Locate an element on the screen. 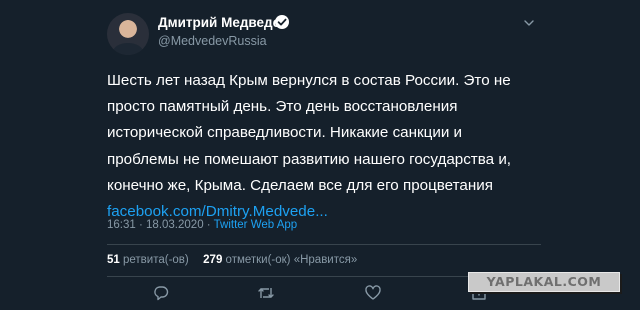 Image resolution: width=640 pixels, height=310 pixels. tweet-meta: 16:31 · 18.03.2020 · Twitter Web App is located at coordinates (202, 225).